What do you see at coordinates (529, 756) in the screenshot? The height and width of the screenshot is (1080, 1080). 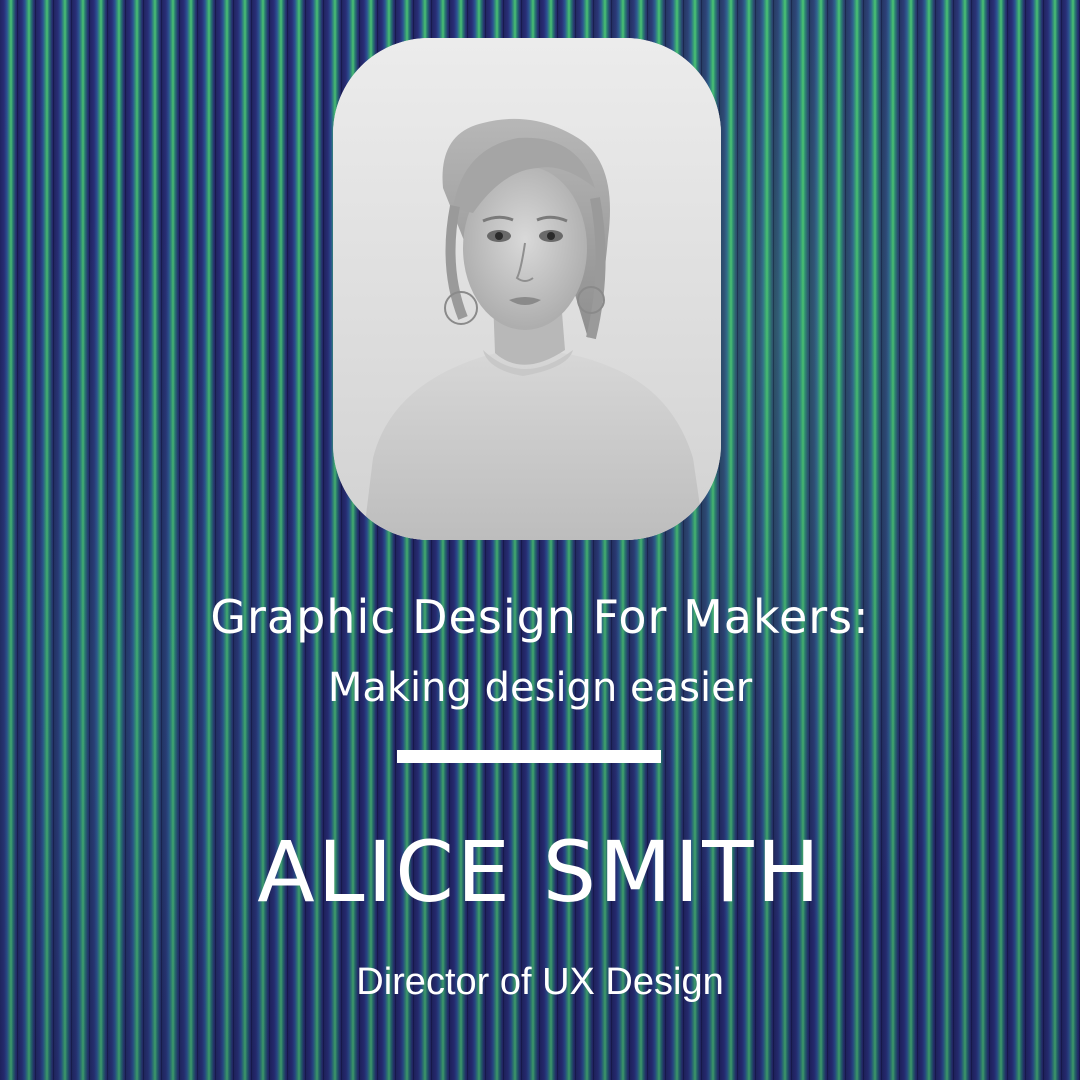 I see `divider-line` at bounding box center [529, 756].